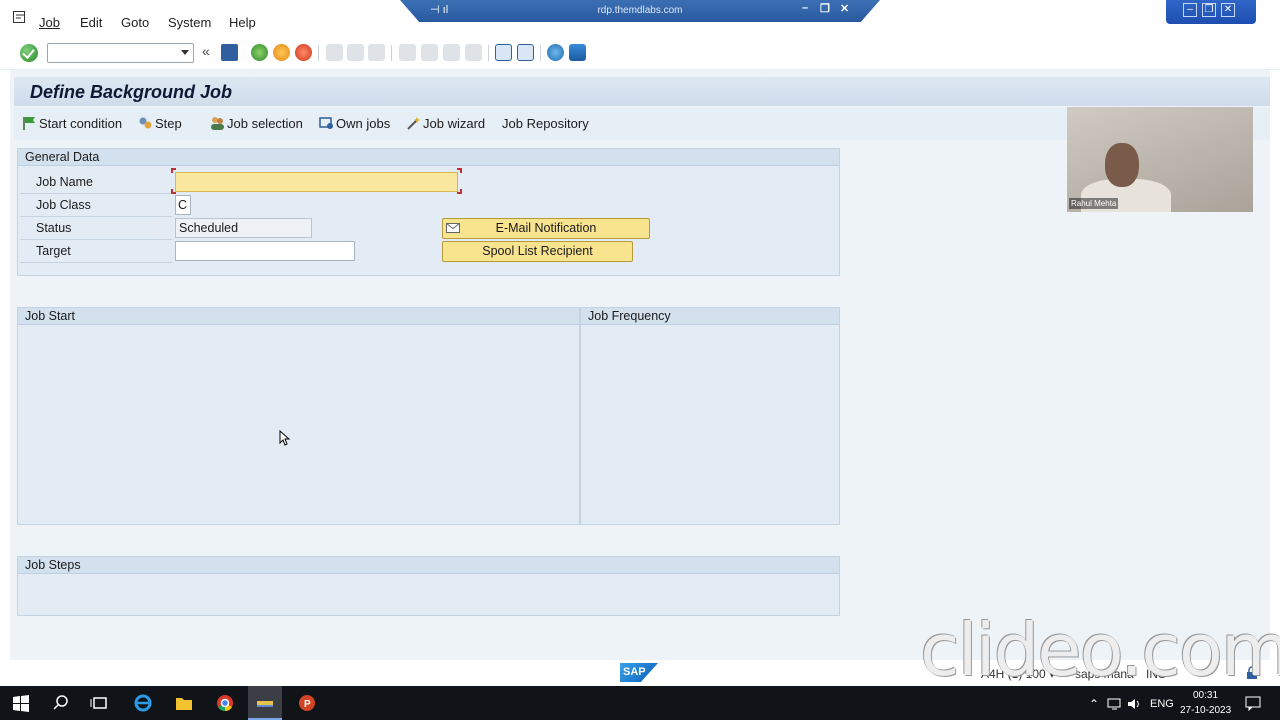 Image resolution: width=1280 pixels, height=720 pixels. Describe the element at coordinates (428, 157) in the screenshot. I see `group-header: General Data` at that location.